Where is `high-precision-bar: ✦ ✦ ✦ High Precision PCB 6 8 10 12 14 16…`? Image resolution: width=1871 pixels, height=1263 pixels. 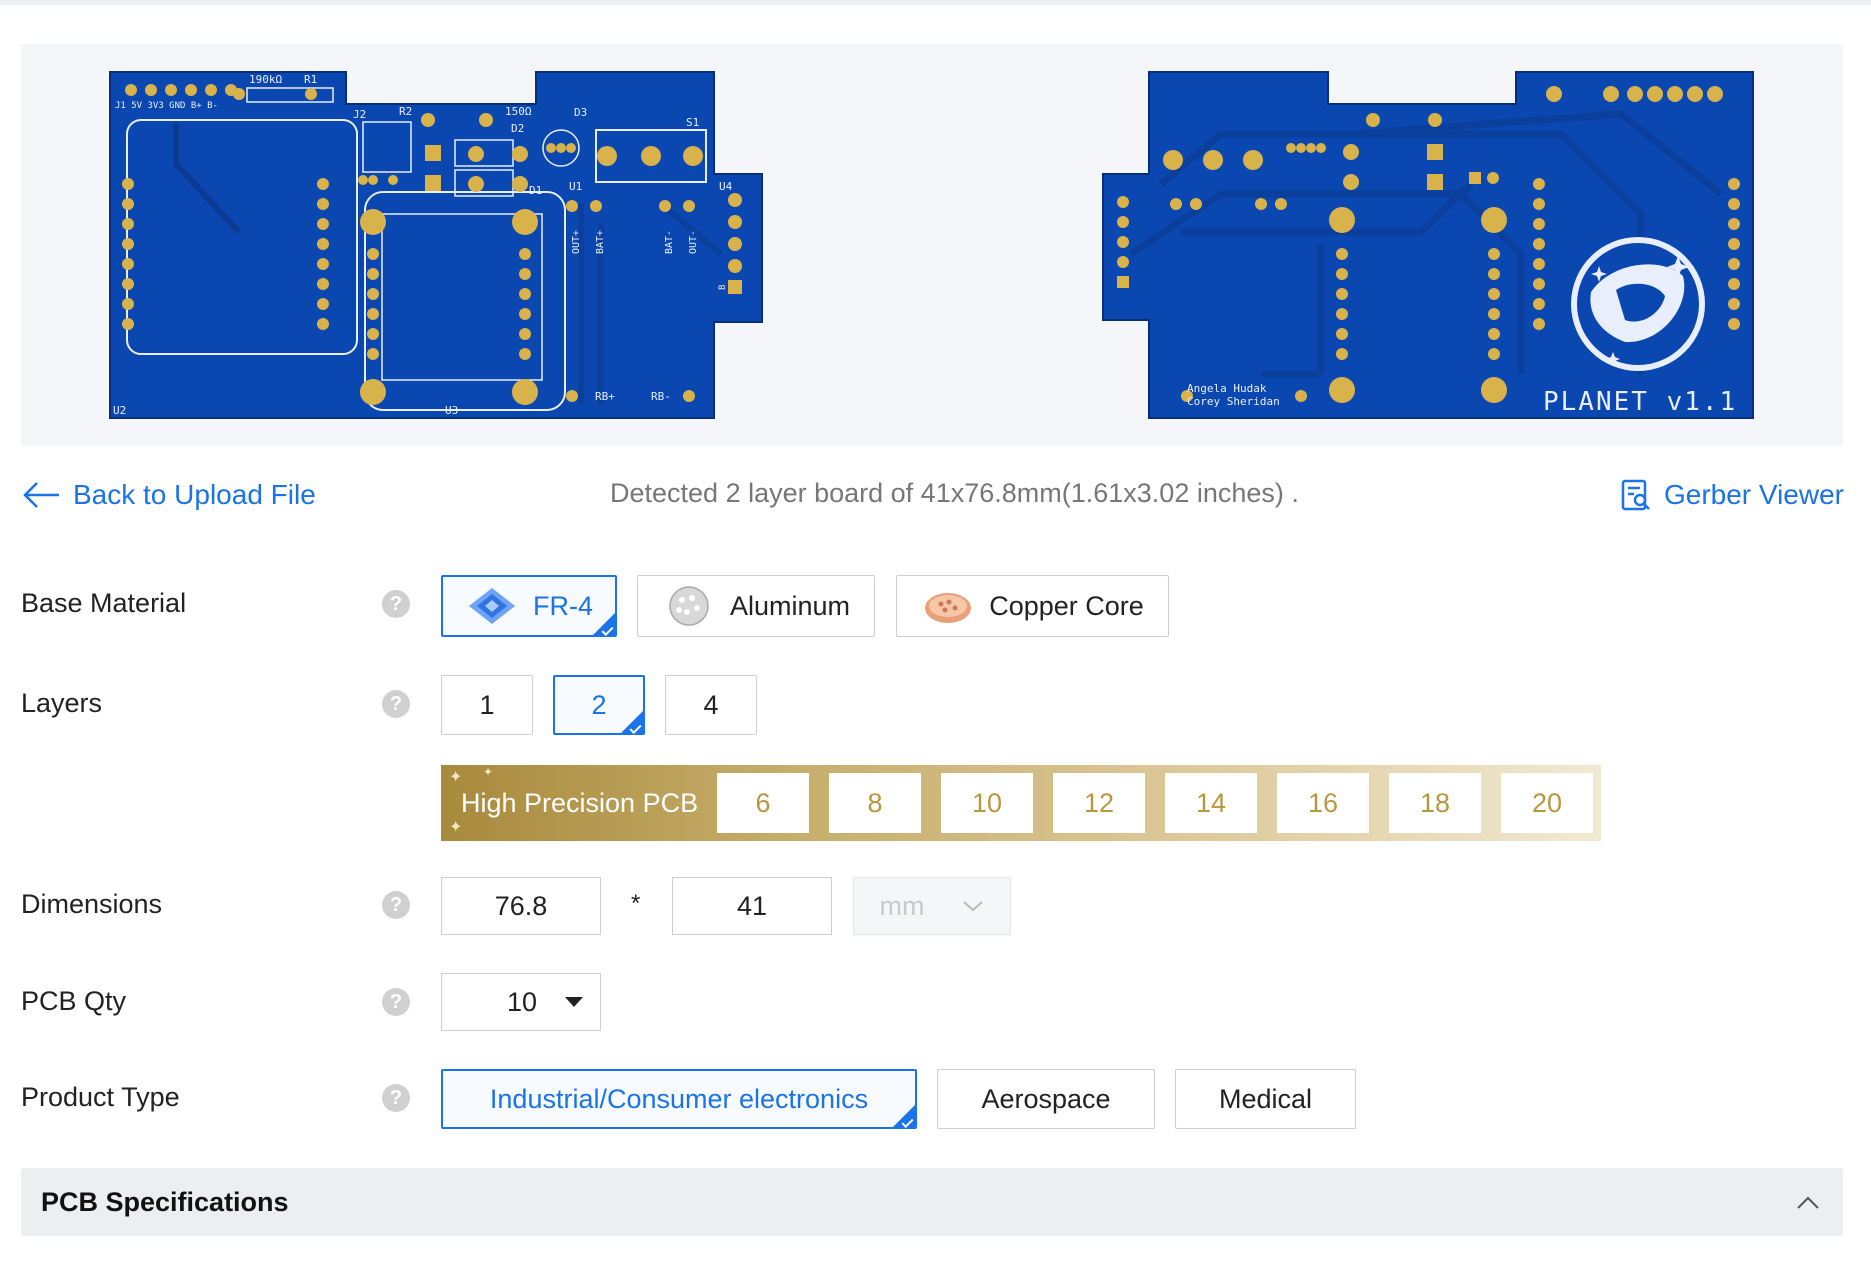 high-precision-bar: ✦ ✦ ✦ High Precision PCB 6 8 10 12 14 16… is located at coordinates (1021, 803).